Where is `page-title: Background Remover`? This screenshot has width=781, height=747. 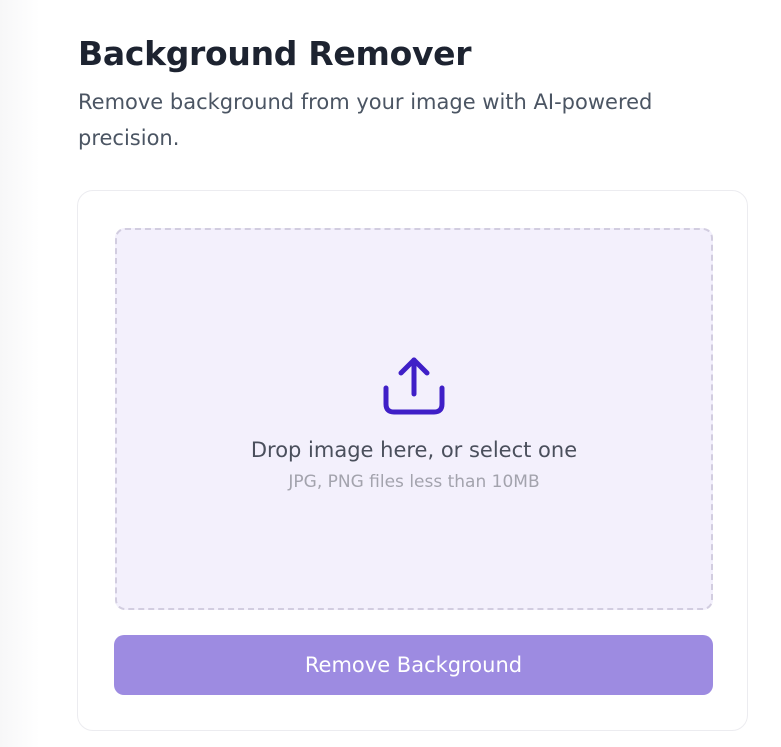 page-title: Background Remover is located at coordinates (275, 53).